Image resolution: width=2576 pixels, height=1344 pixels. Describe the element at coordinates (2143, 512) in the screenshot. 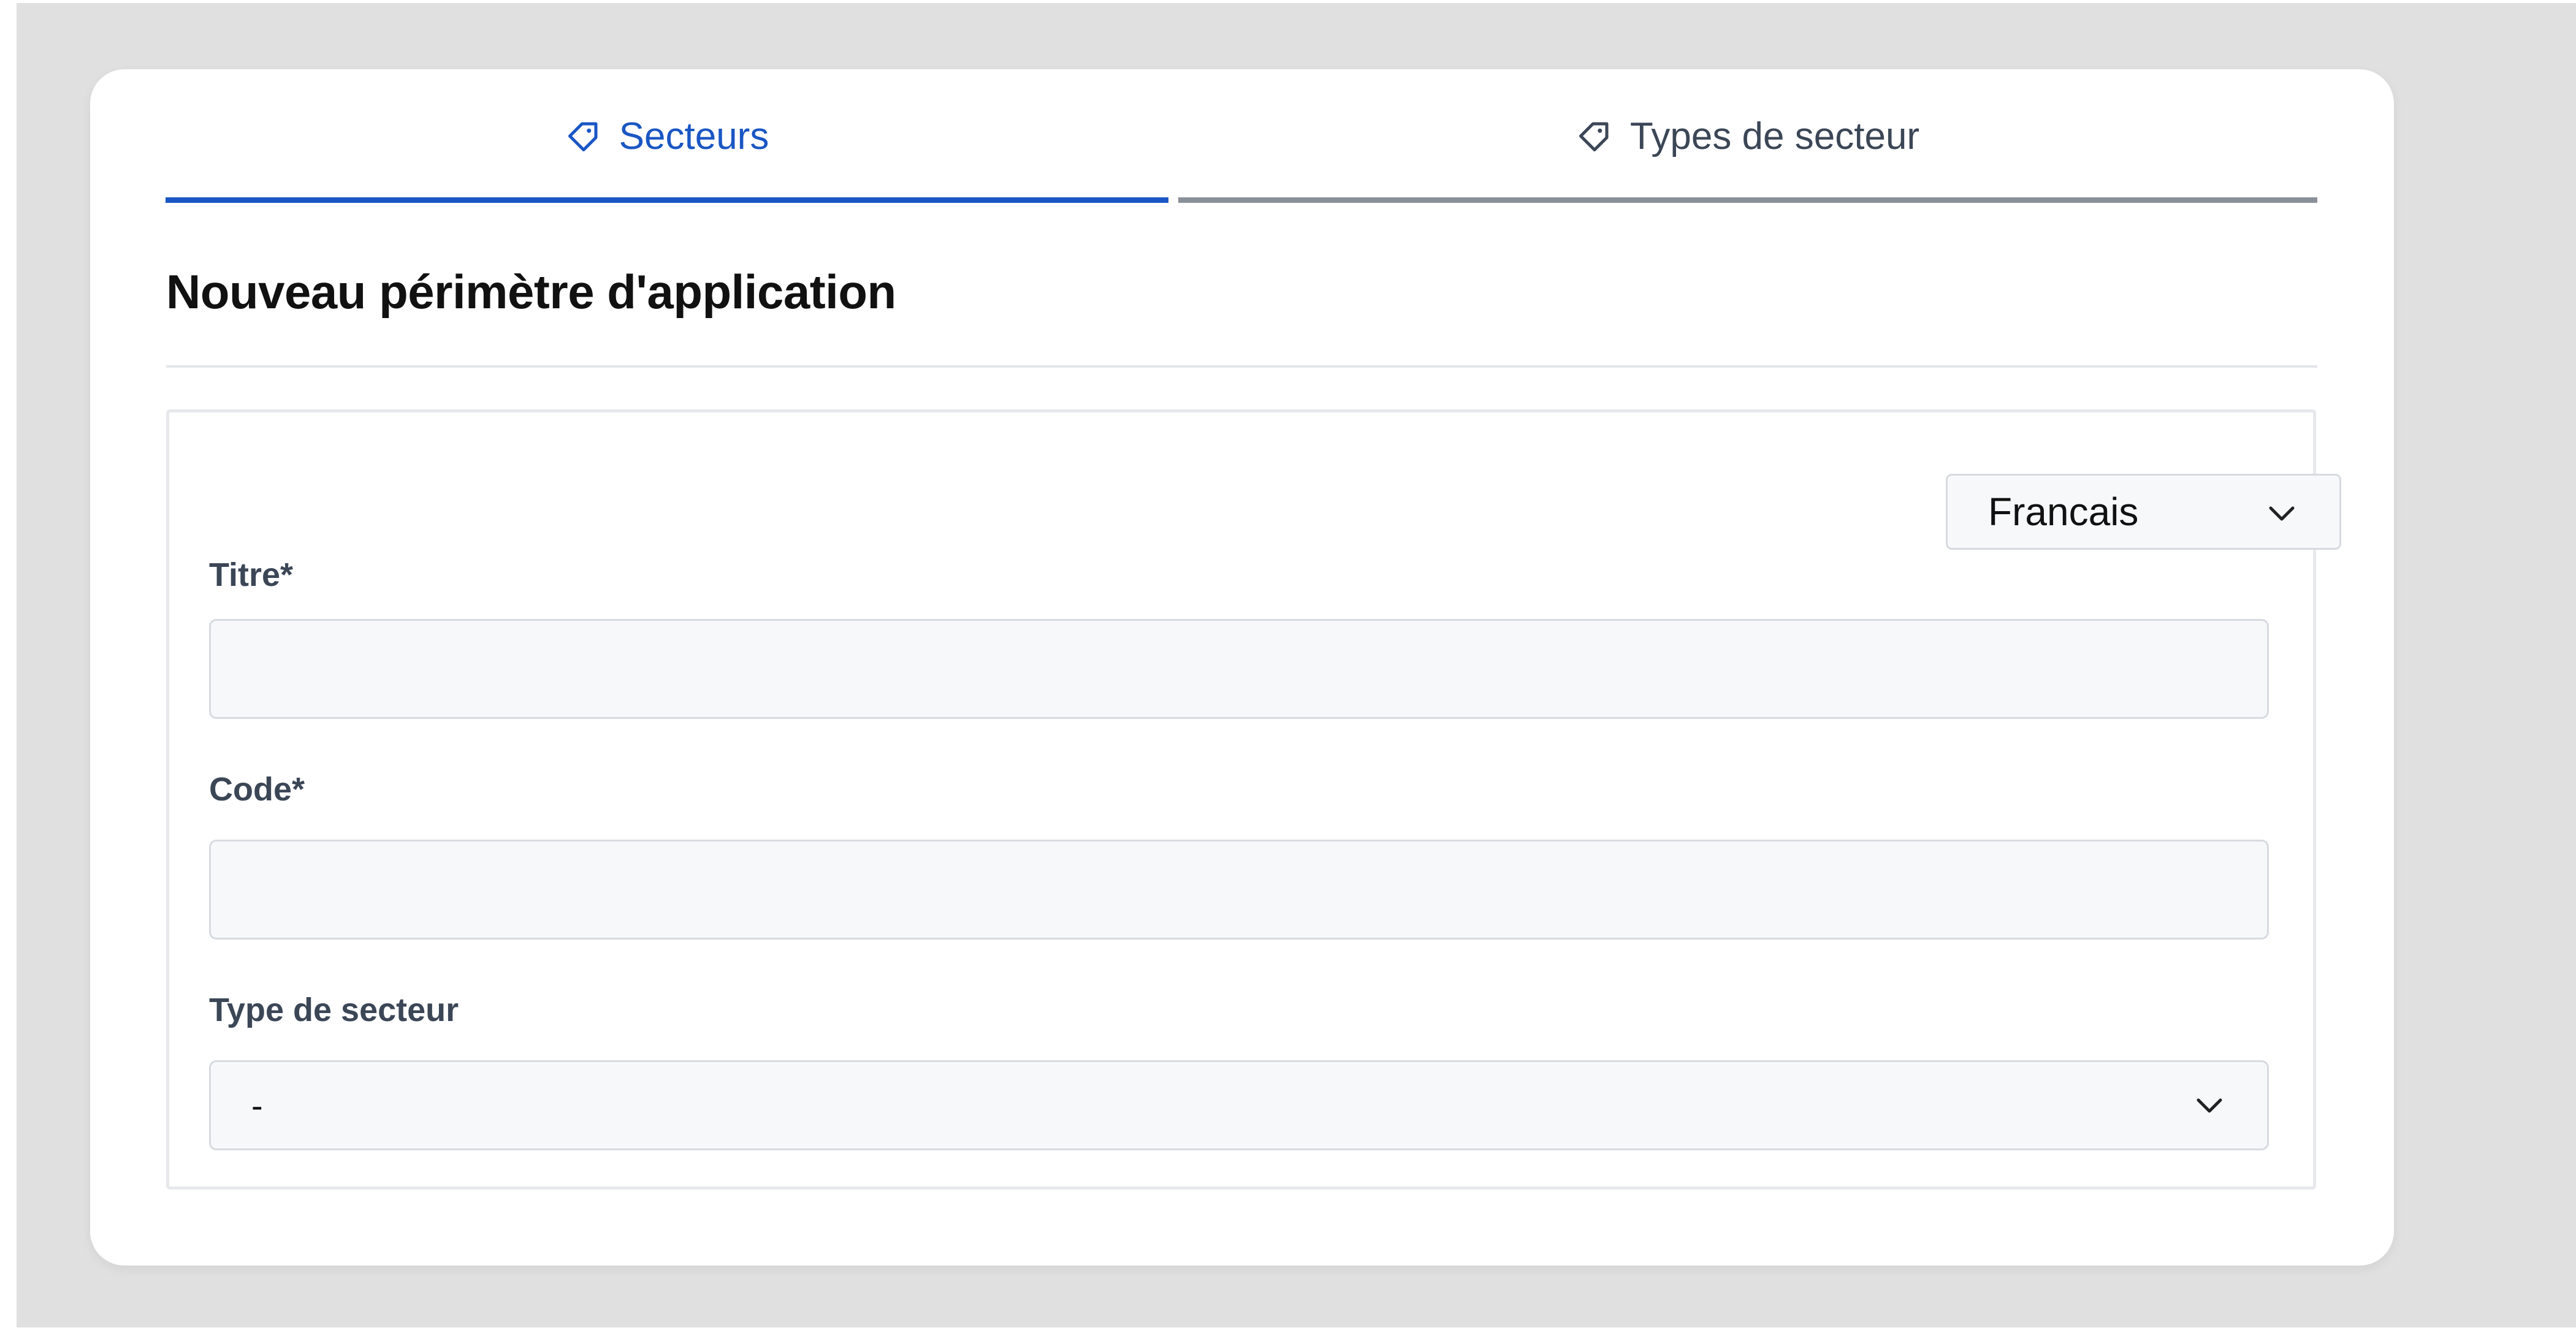

I see `language-select: Francais` at that location.